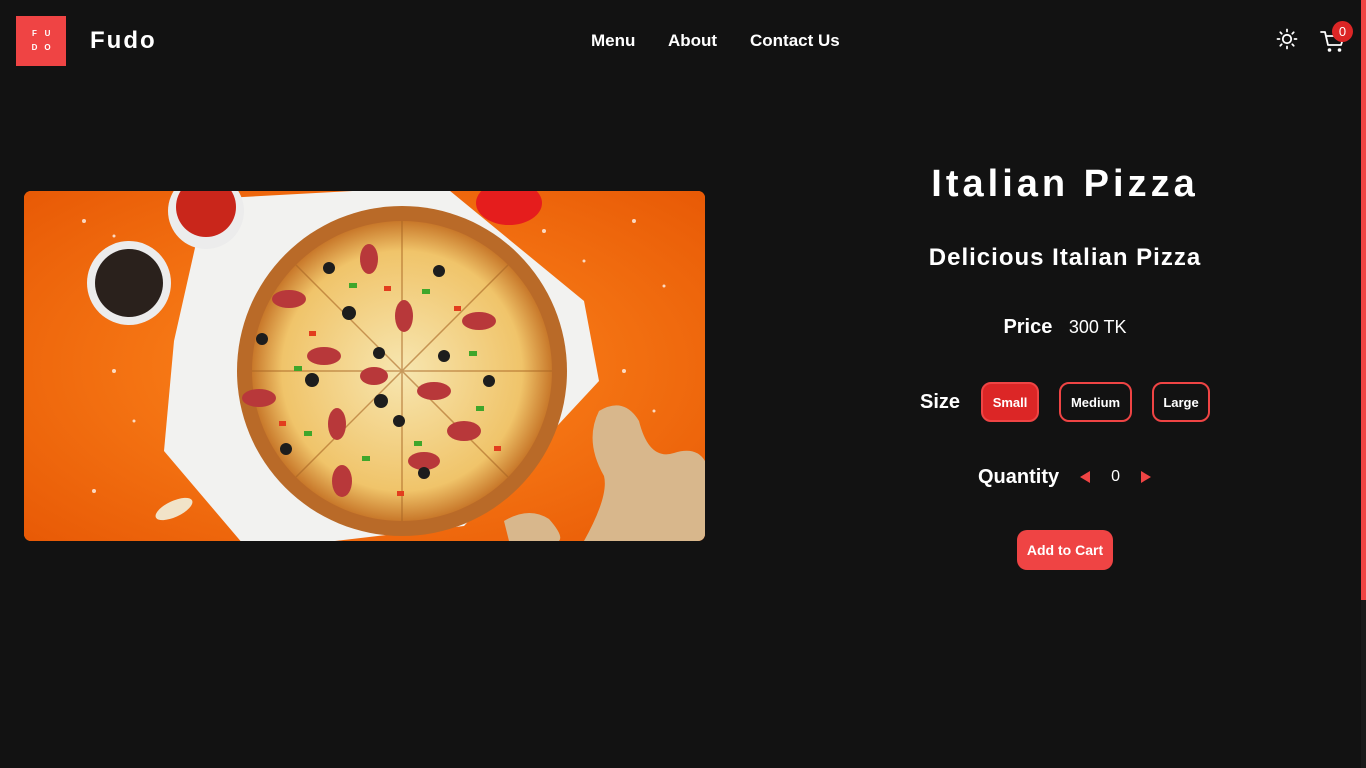 This screenshot has width=1366, height=768. What do you see at coordinates (123, 41) in the screenshot?
I see `brand-name: Fudo` at bounding box center [123, 41].